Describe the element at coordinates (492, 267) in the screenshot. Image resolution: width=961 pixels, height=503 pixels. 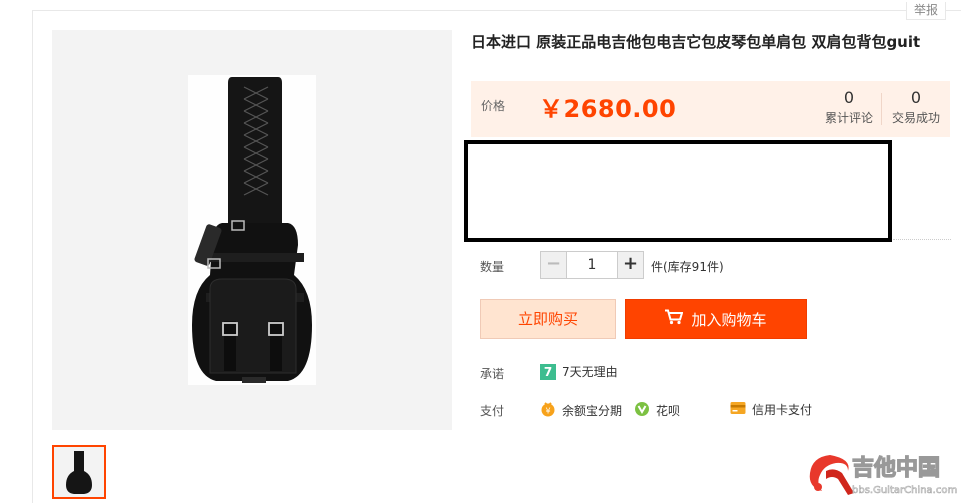
I see `quantity-label: 数量` at that location.